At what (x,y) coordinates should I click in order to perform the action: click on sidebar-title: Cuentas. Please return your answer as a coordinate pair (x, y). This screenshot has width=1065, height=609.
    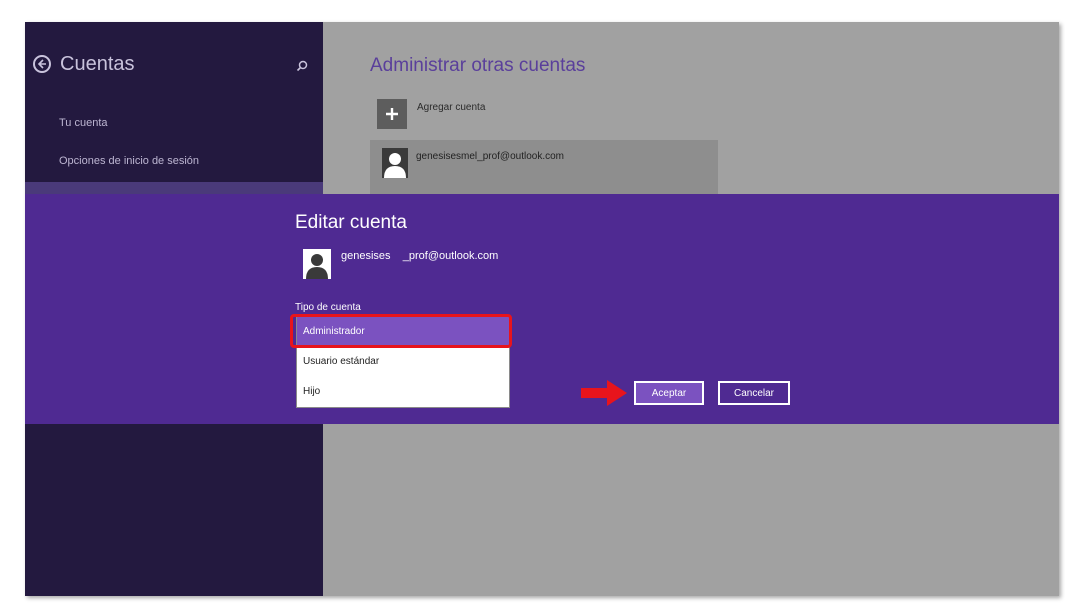
    Looking at the image, I should click on (97, 64).